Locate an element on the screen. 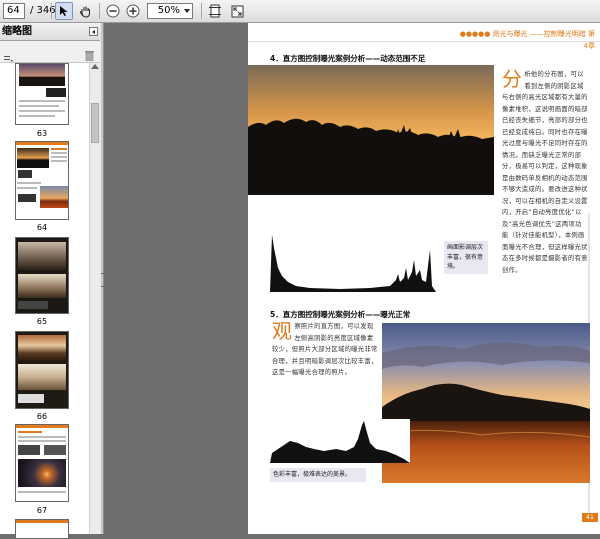  full-screen-button is located at coordinates (237, 11).